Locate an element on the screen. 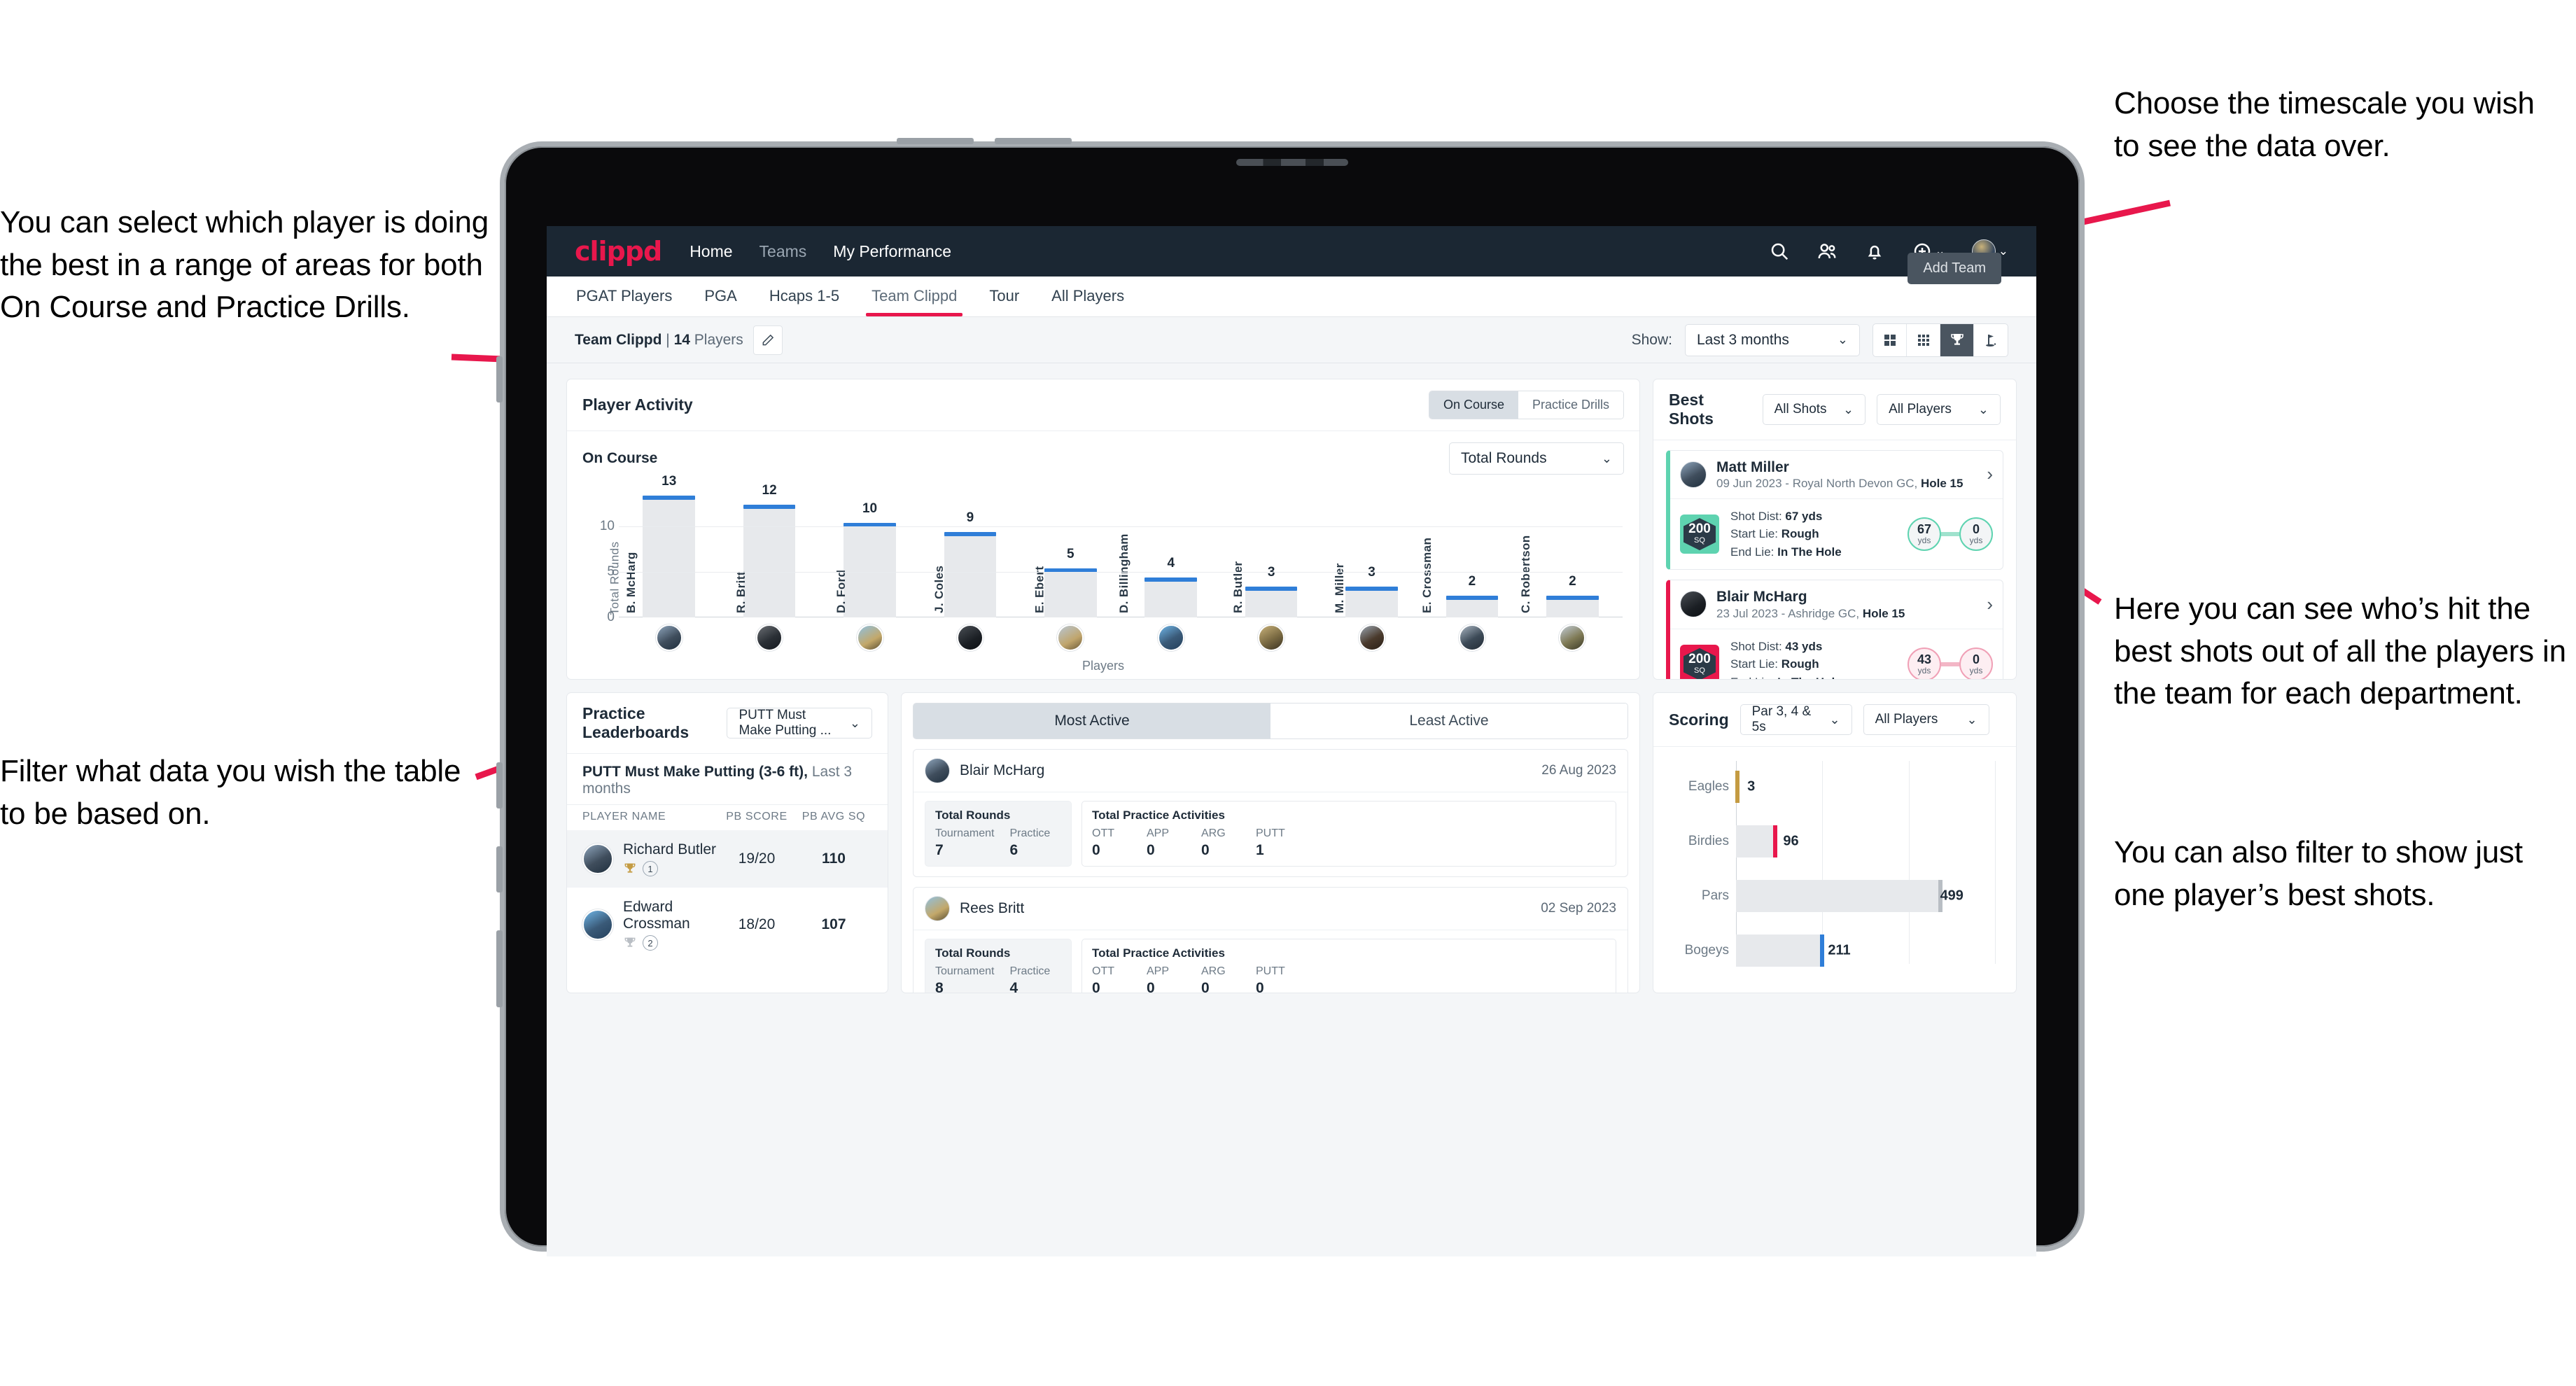 This screenshot has width=2576, height=1386. chart-bar: J. Coles is located at coordinates (964, 574).